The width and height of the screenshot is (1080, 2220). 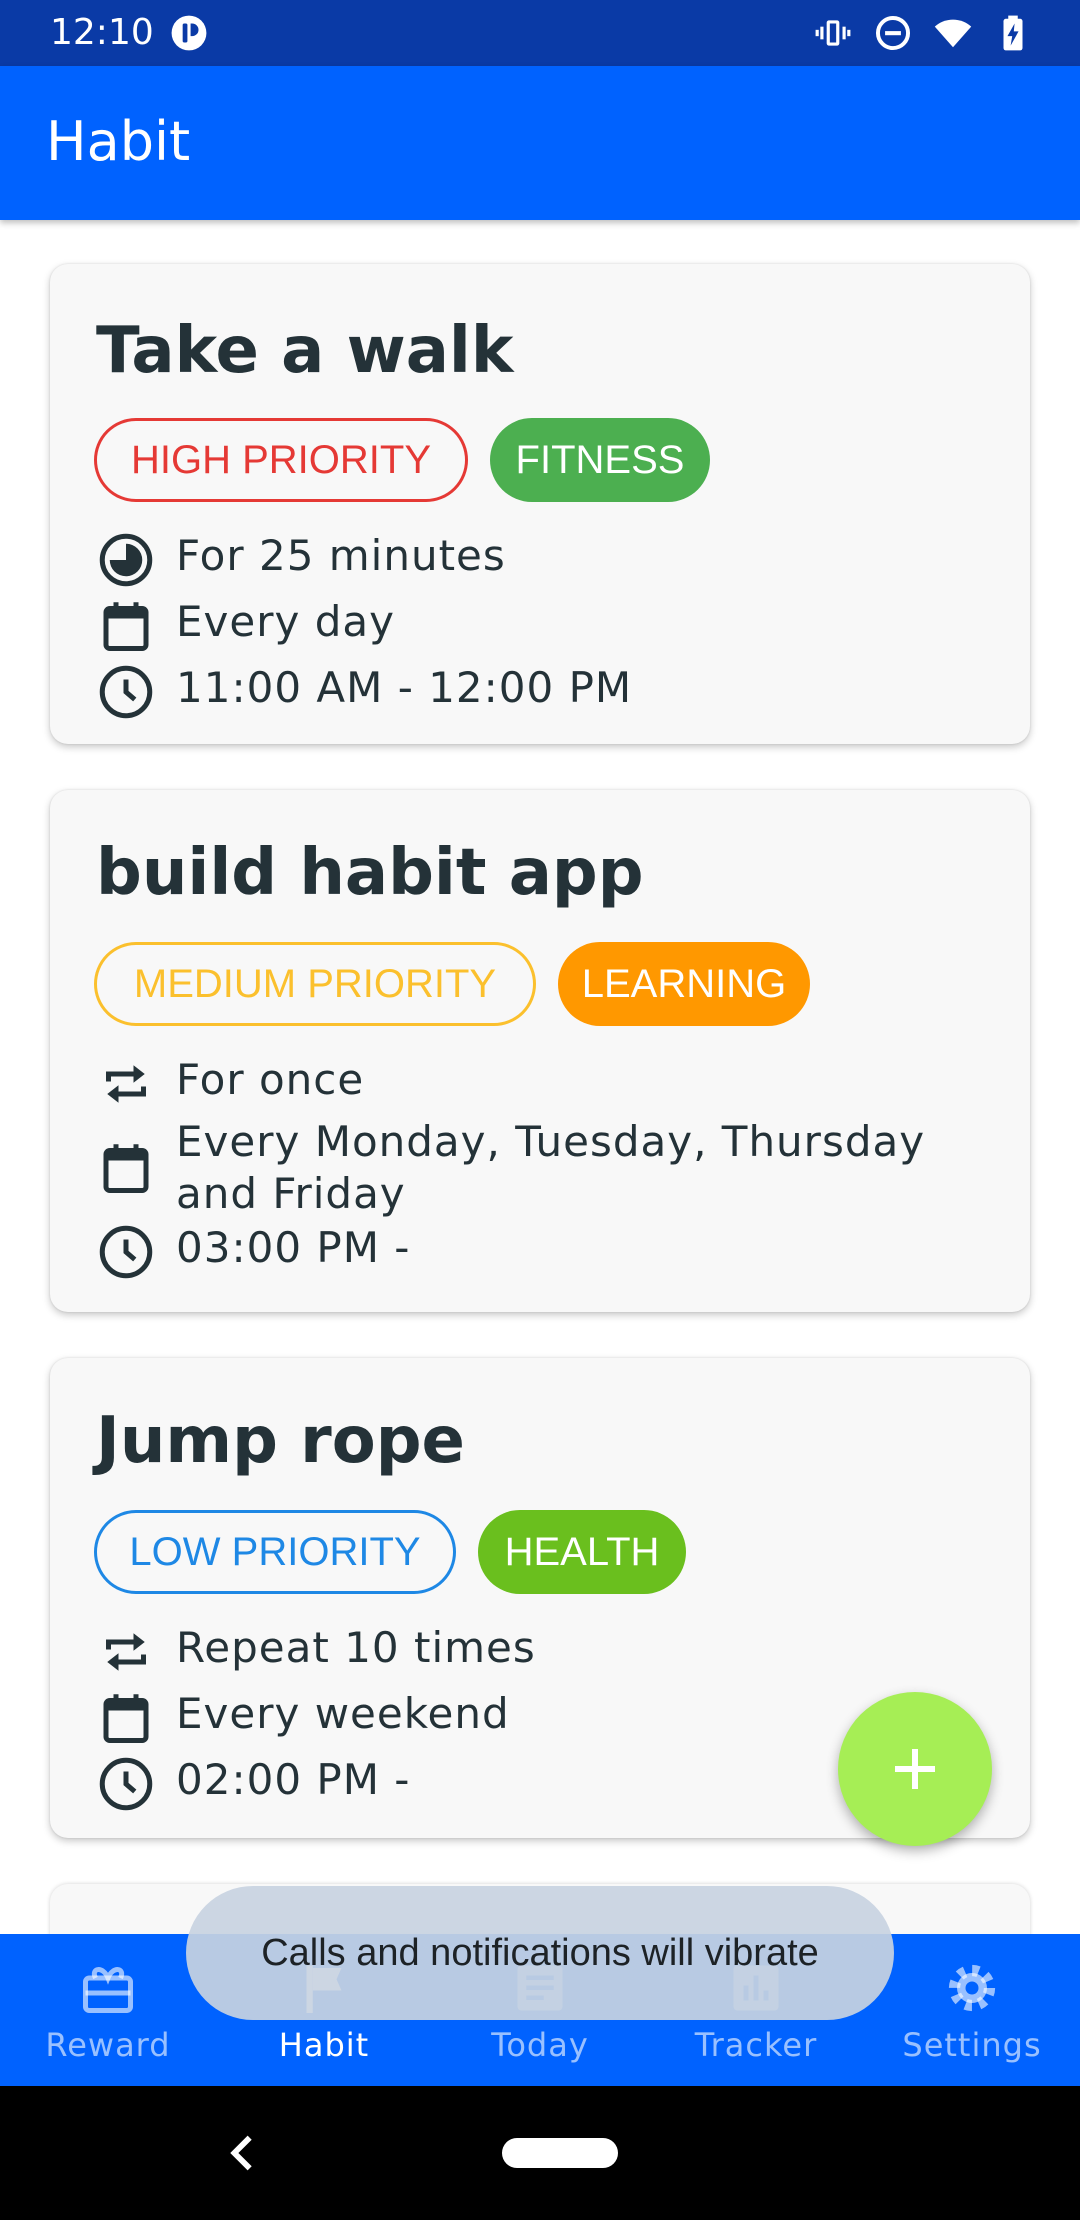 What do you see at coordinates (600, 460) in the screenshot?
I see `category-badge: FITNESS` at bounding box center [600, 460].